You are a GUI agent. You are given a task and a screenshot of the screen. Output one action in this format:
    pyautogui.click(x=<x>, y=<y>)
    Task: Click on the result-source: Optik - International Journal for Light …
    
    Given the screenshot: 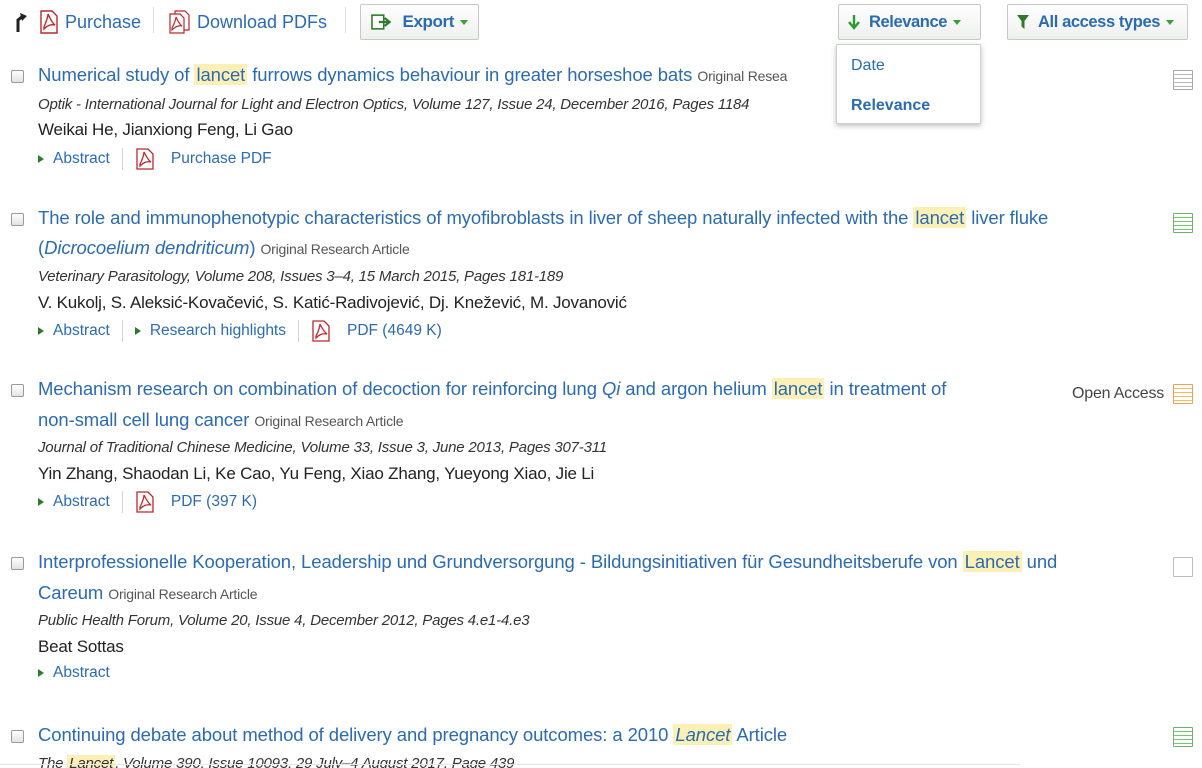 What is the action you would take?
    pyautogui.click(x=394, y=104)
    